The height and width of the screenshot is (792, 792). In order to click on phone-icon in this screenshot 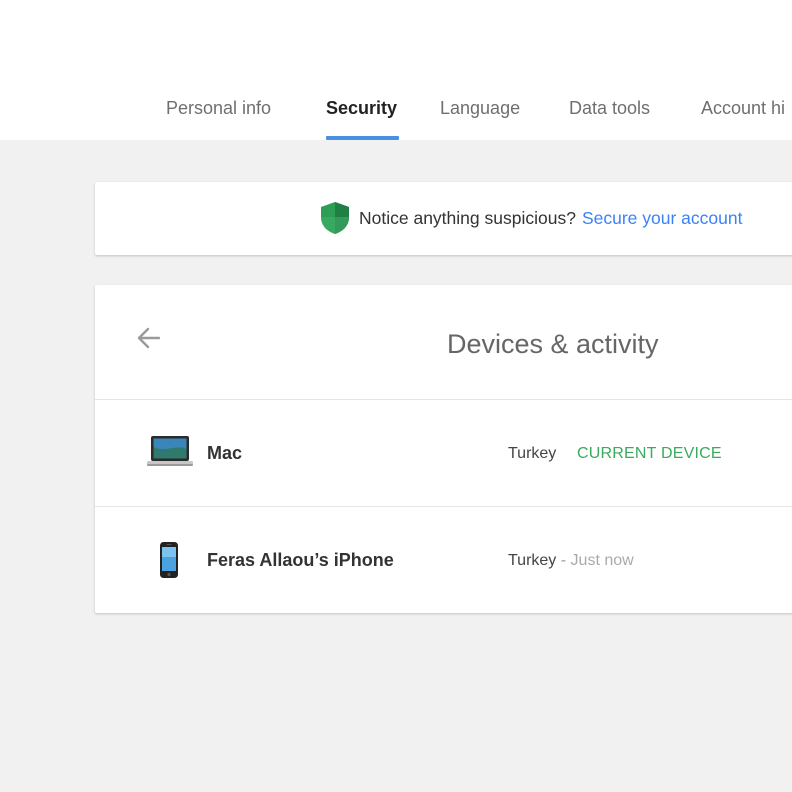, I will do `click(169, 560)`.